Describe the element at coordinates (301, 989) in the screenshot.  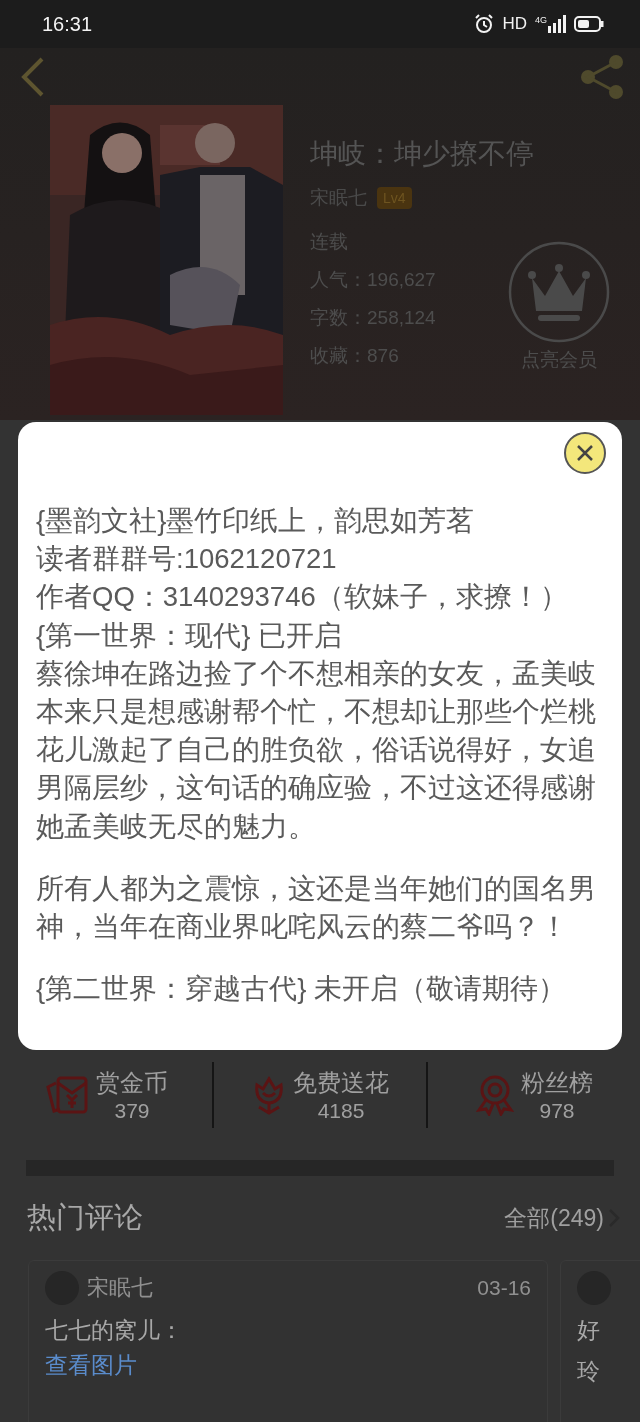
I see `intro-text: {第二世界：穿越古代} 未开启（敬请期待）` at that location.